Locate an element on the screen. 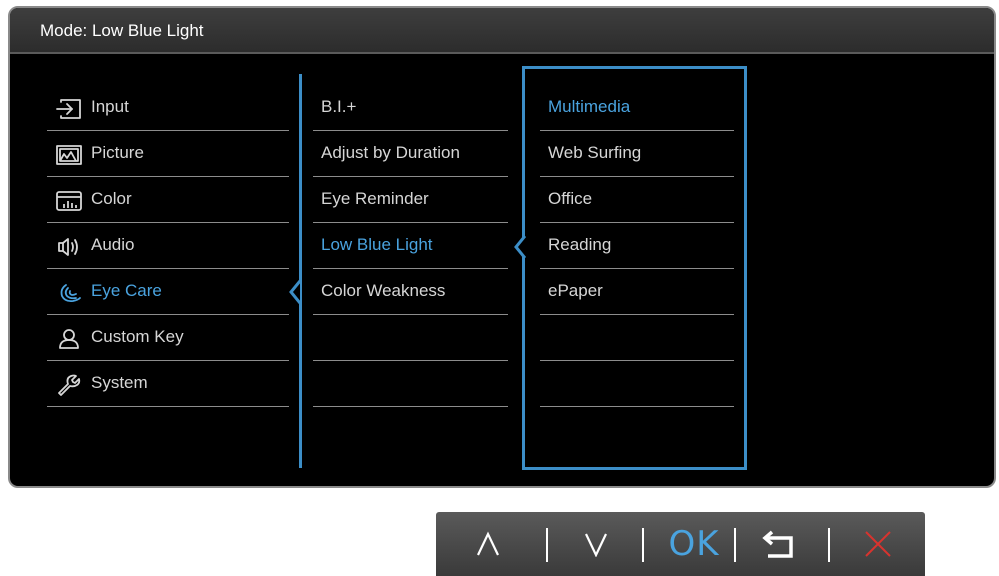  menu-item-system: System is located at coordinates (168, 384).